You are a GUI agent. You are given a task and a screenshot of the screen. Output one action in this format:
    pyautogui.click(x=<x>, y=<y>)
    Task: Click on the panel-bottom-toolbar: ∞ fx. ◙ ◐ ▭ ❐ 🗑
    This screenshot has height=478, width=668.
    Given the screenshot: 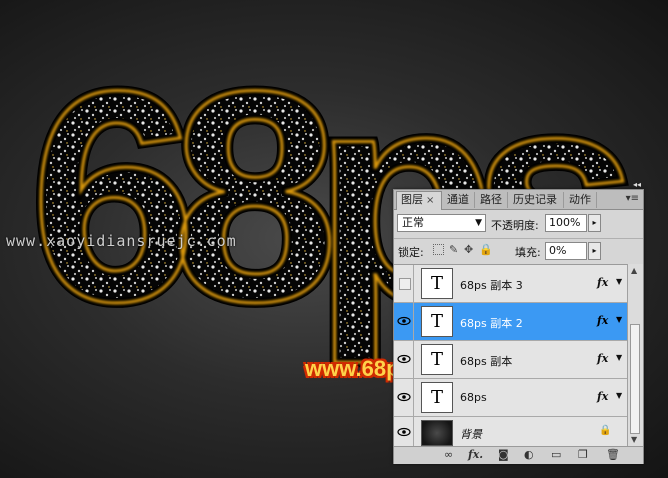 What is the action you would take?
    pyautogui.click(x=518, y=455)
    